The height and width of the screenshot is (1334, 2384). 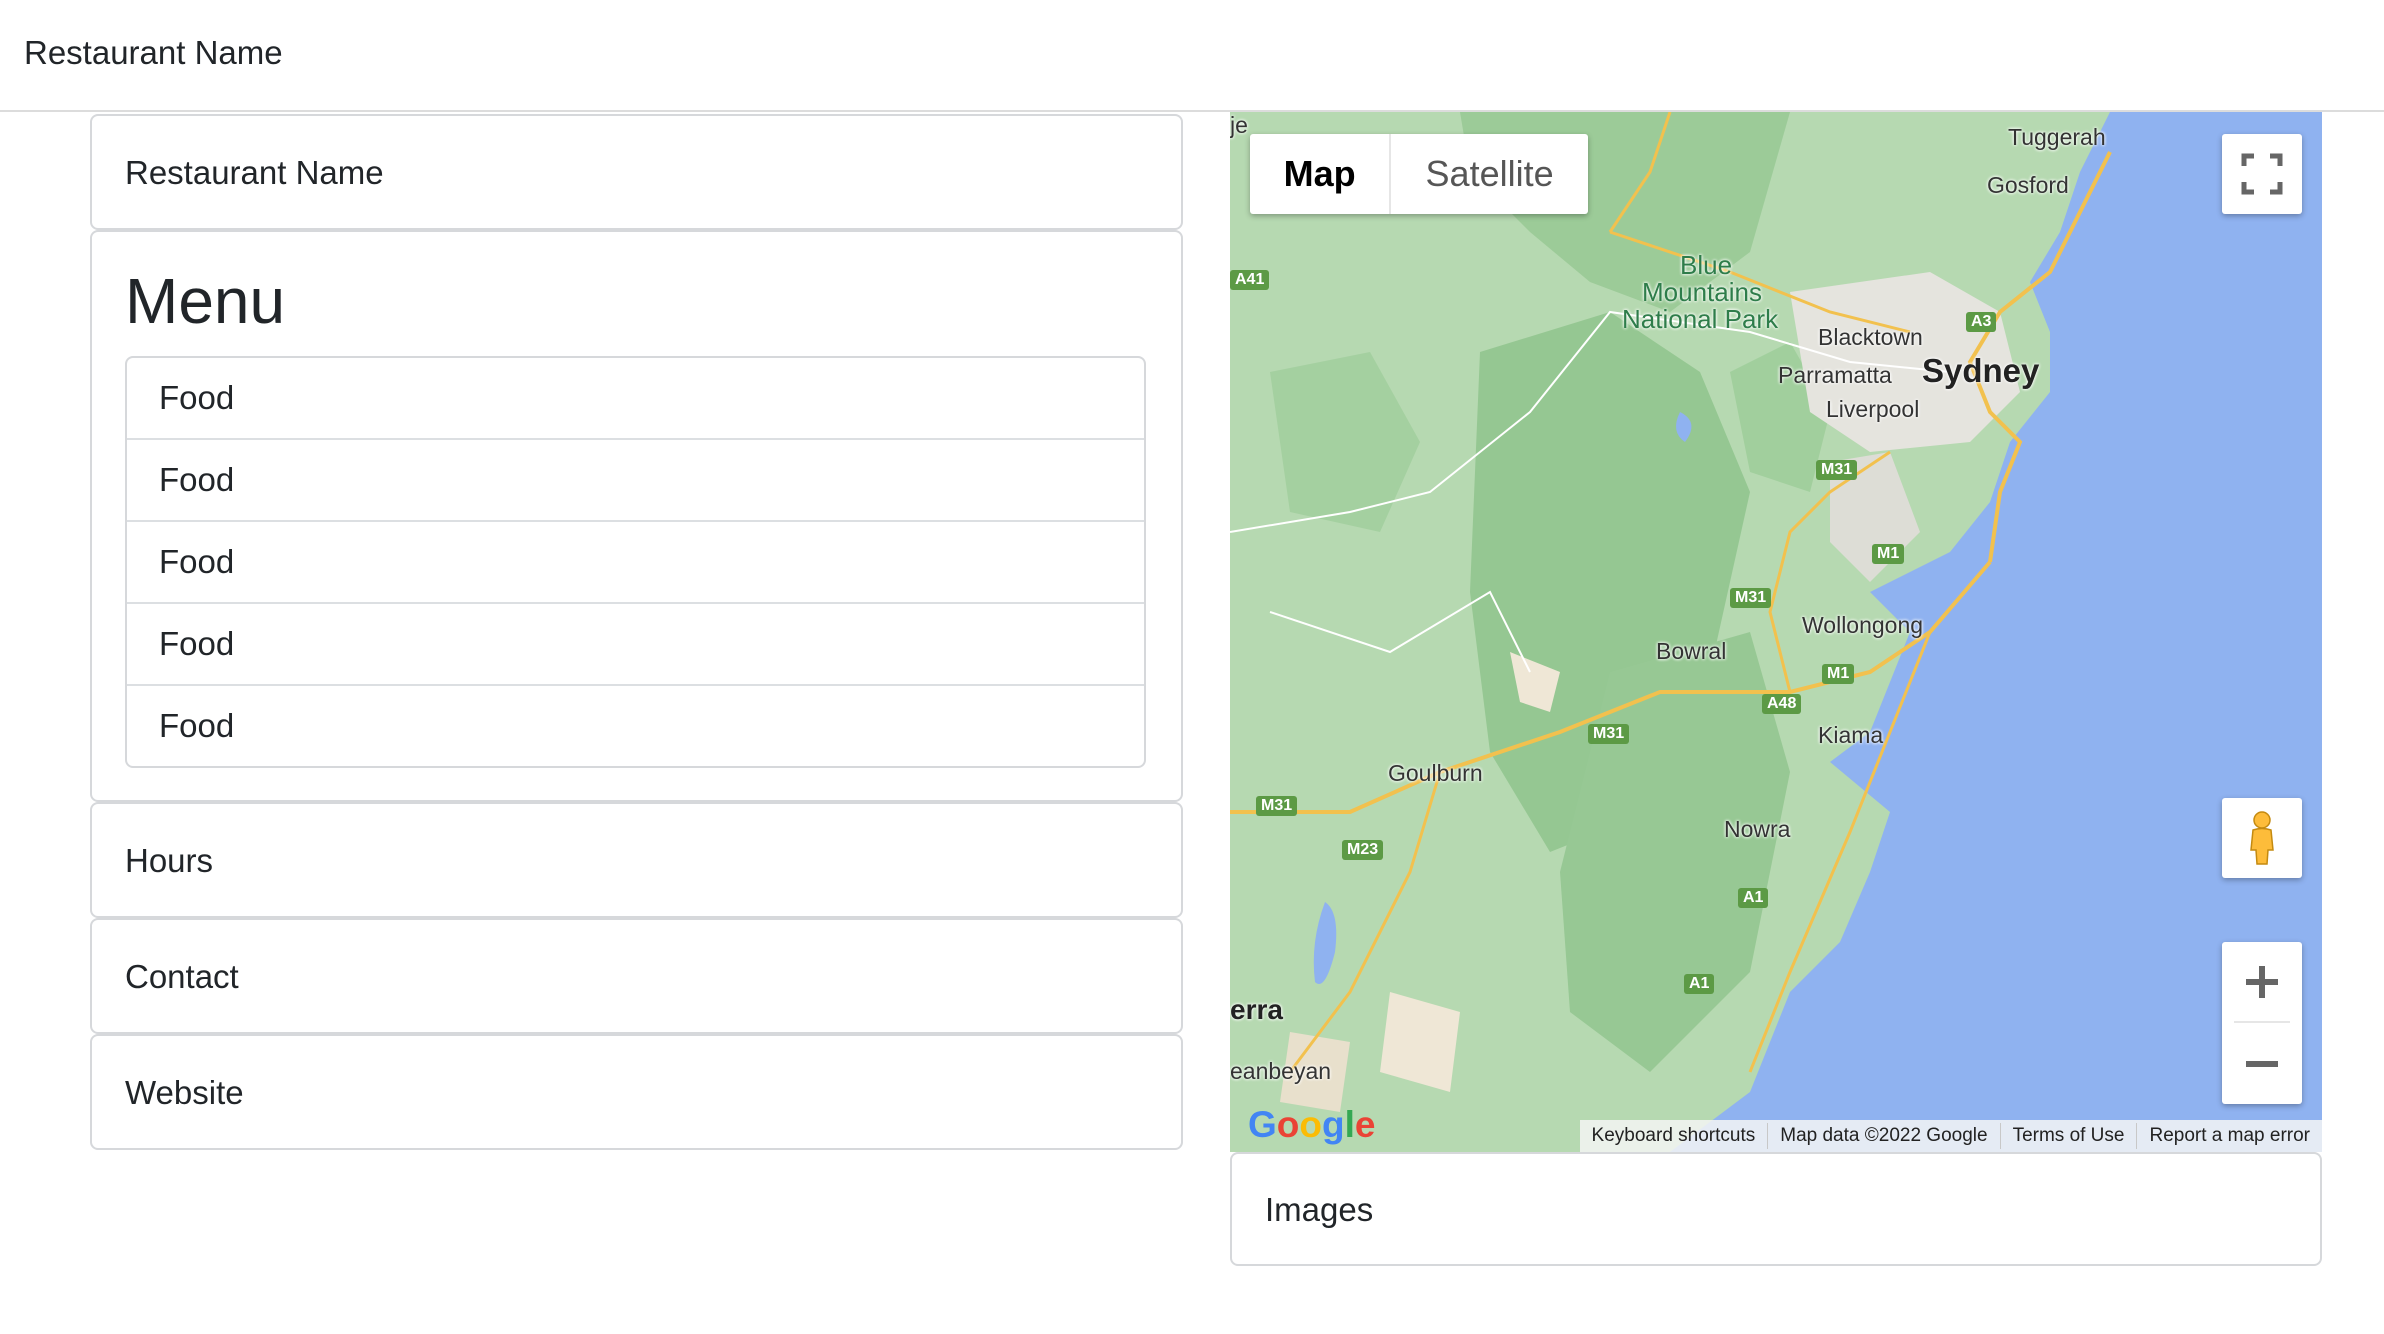 What do you see at coordinates (2028, 185) in the screenshot?
I see `place-label: Gosford` at bounding box center [2028, 185].